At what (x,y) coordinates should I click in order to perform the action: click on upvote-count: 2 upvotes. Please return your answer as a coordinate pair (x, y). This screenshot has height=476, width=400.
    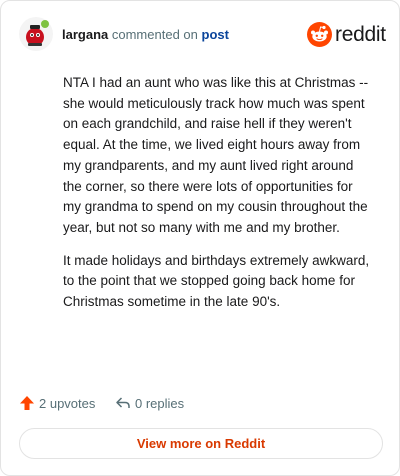
    Looking at the image, I should click on (67, 403).